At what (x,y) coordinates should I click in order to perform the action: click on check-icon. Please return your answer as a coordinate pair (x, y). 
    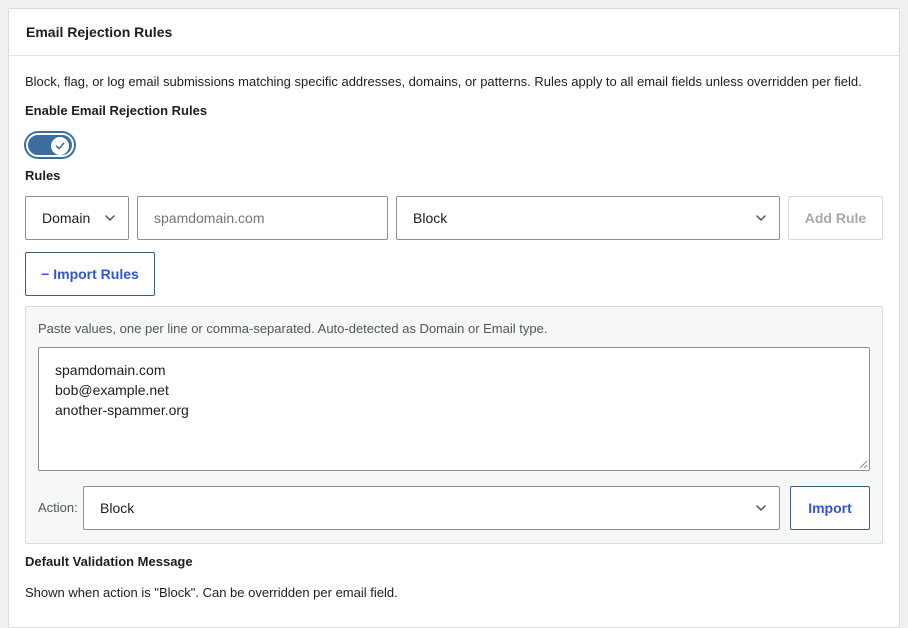
    Looking at the image, I should click on (60, 146).